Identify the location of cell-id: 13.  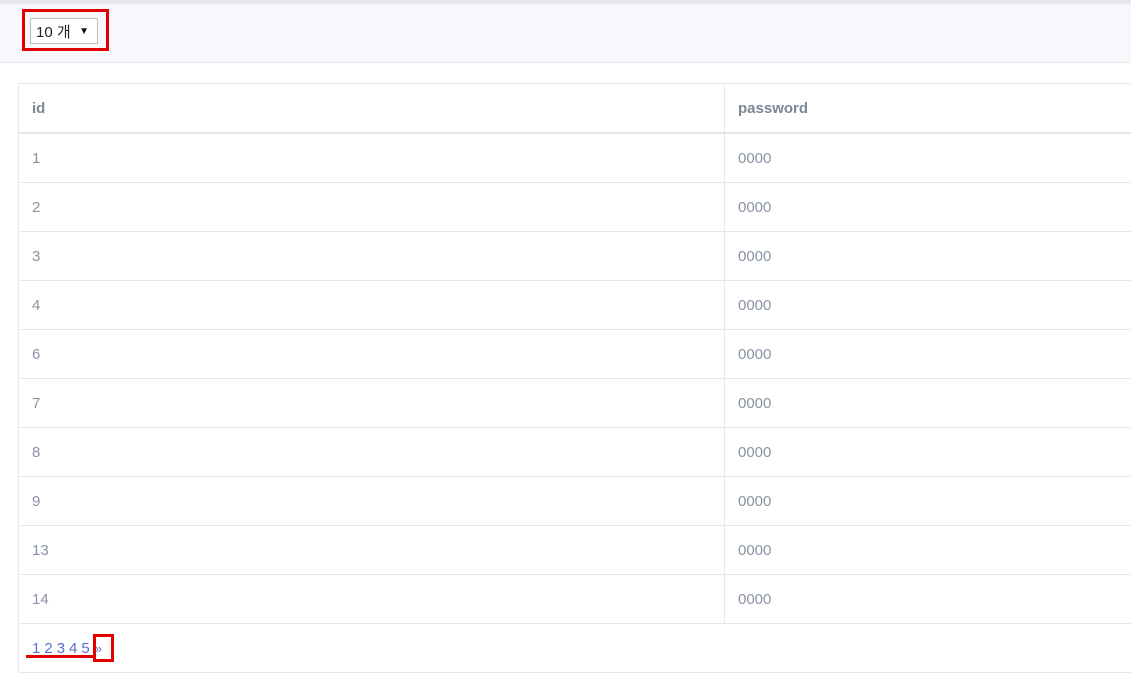
(371, 550).